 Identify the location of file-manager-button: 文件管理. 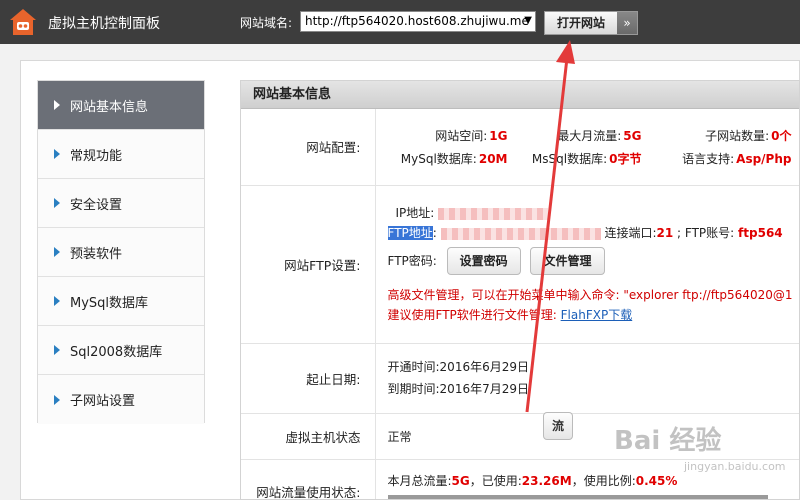
(567, 261).